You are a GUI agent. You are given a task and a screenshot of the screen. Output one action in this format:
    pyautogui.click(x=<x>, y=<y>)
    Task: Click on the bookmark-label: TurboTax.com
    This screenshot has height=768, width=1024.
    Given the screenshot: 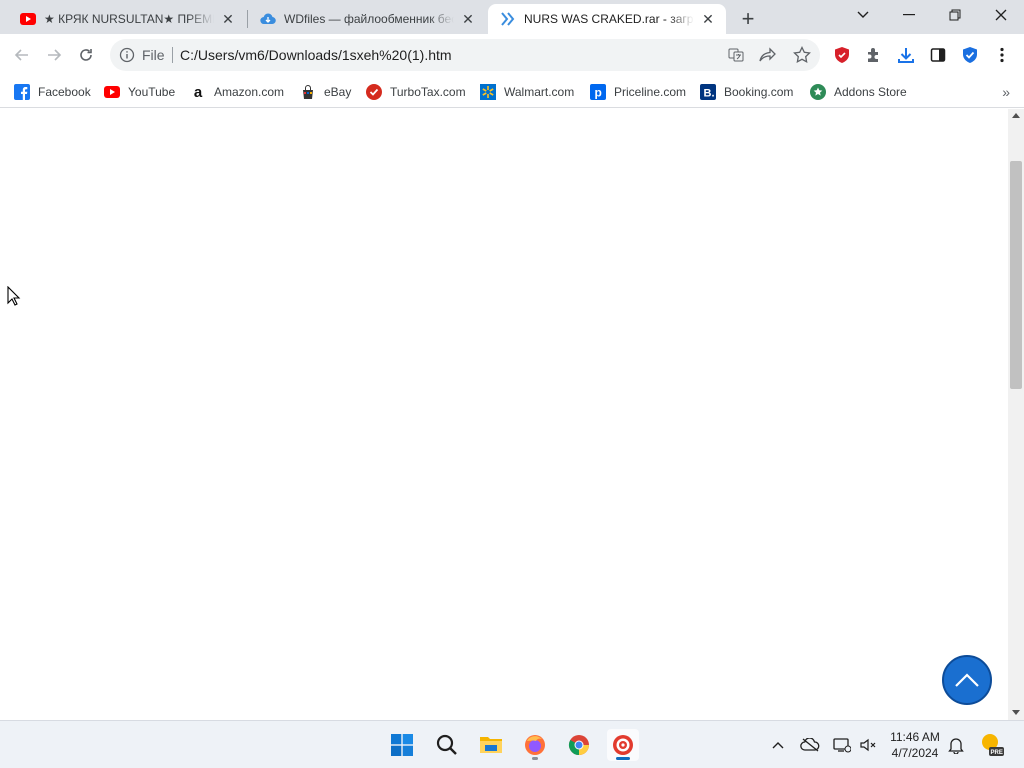 What is the action you would take?
    pyautogui.click(x=428, y=92)
    